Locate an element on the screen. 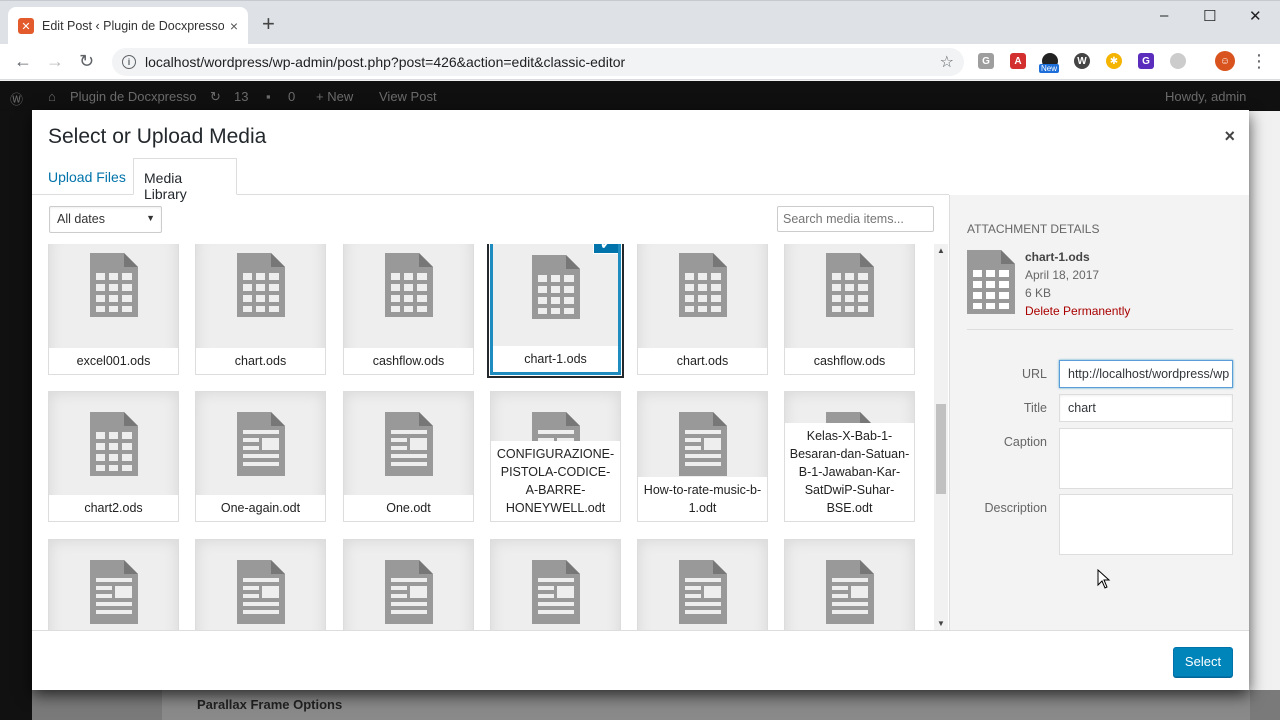 This screenshot has height=720, width=1280. admin-view-post: View Post is located at coordinates (408, 96).